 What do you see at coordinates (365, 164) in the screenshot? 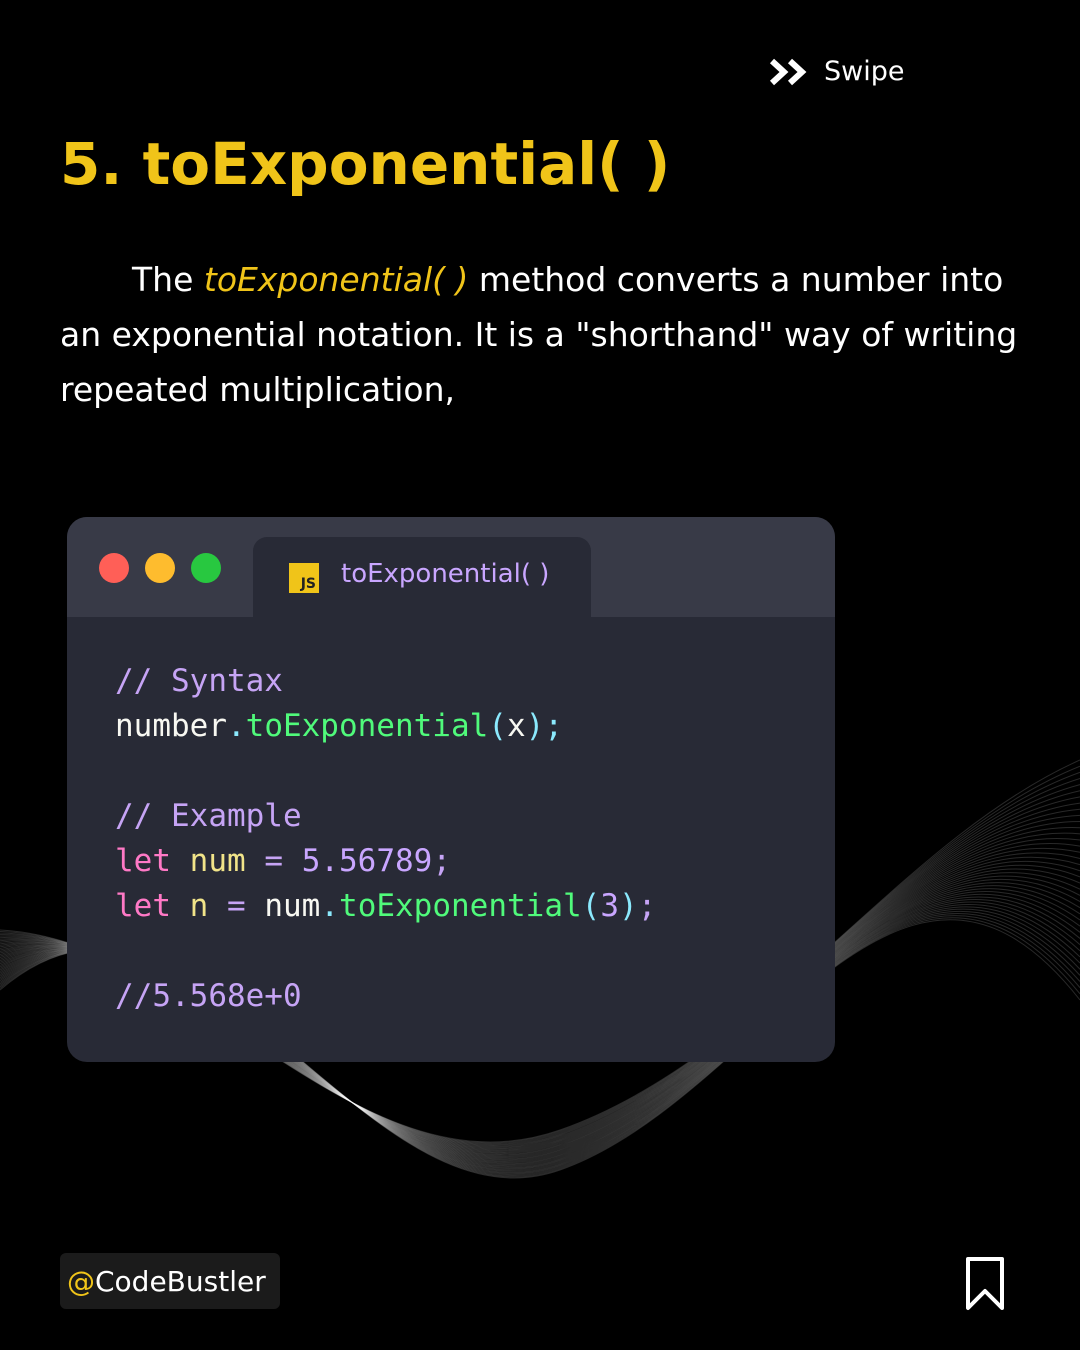
I see `slide-title: 5. toExponential( )` at bounding box center [365, 164].